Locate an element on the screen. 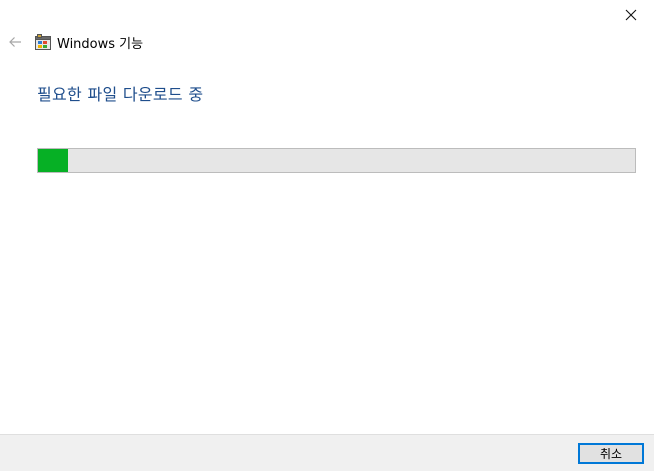  close-icon is located at coordinates (631, 15).